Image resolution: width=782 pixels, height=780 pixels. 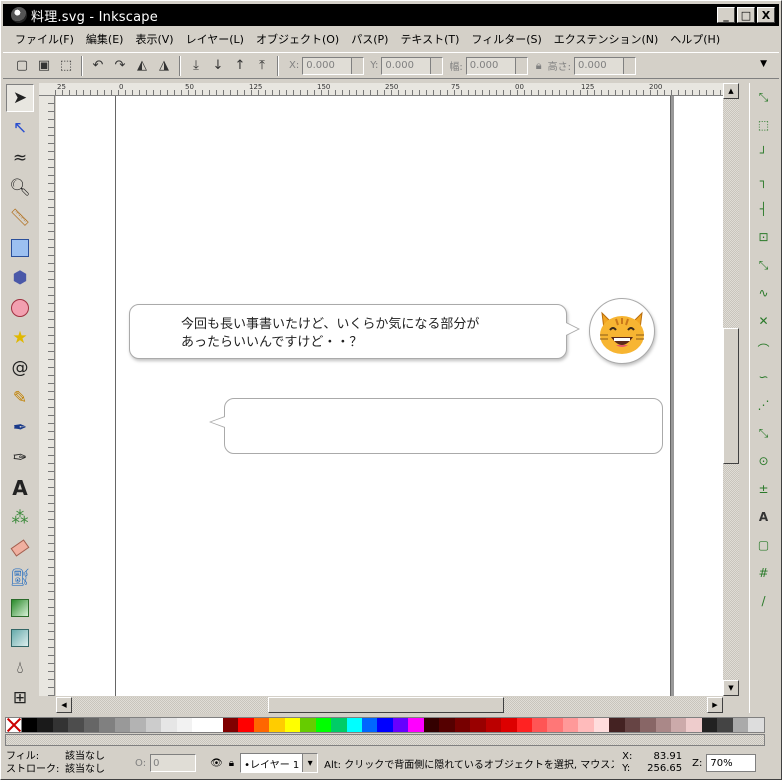 I want to click on paint-bucket-tool-icon: ⛽︎, so click(x=20, y=578).